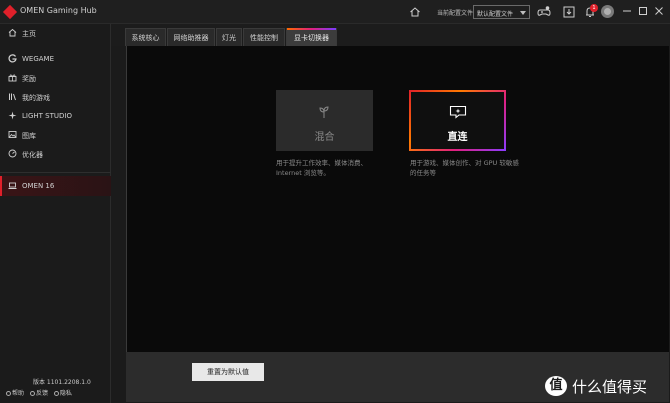 The height and width of the screenshot is (403, 670). I want to click on app-title: OMEN Gaming Hub, so click(58, 10).